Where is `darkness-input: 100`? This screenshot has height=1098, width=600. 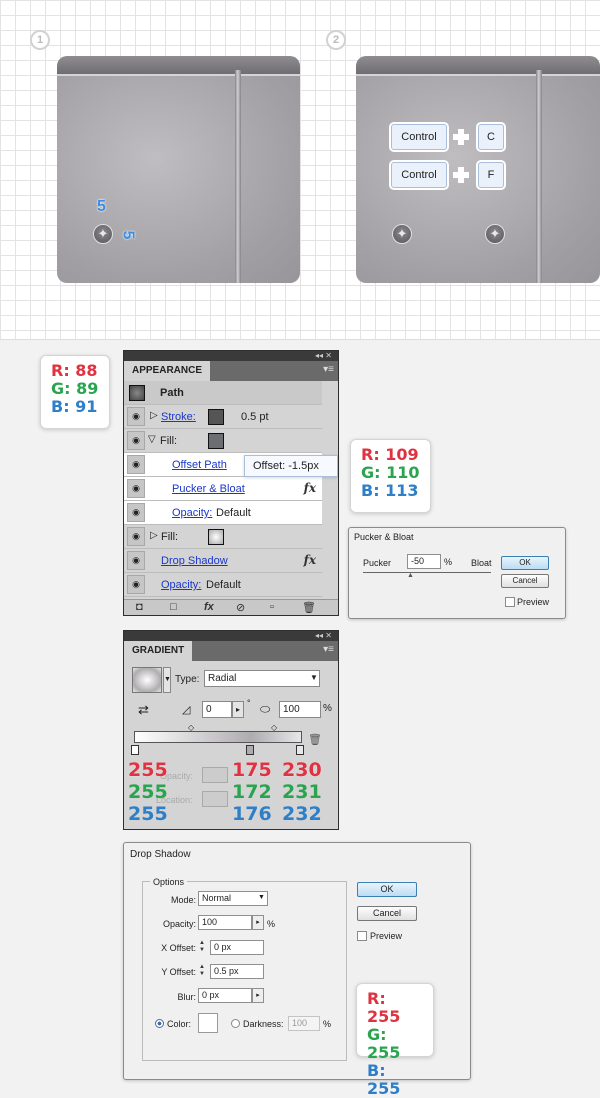 darkness-input: 100 is located at coordinates (304, 1023).